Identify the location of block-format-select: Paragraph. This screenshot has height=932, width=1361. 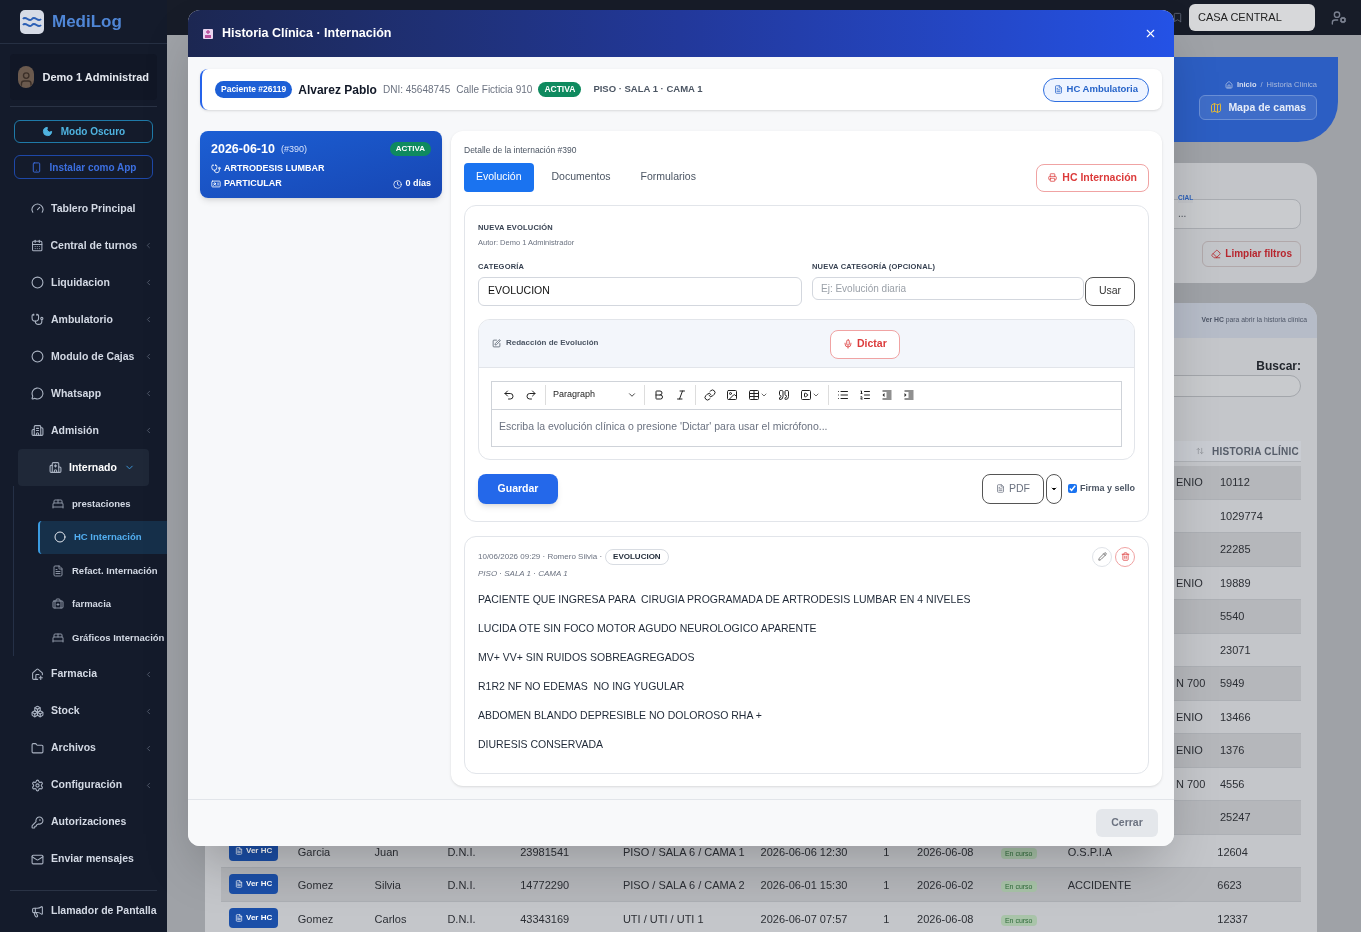
(595, 395).